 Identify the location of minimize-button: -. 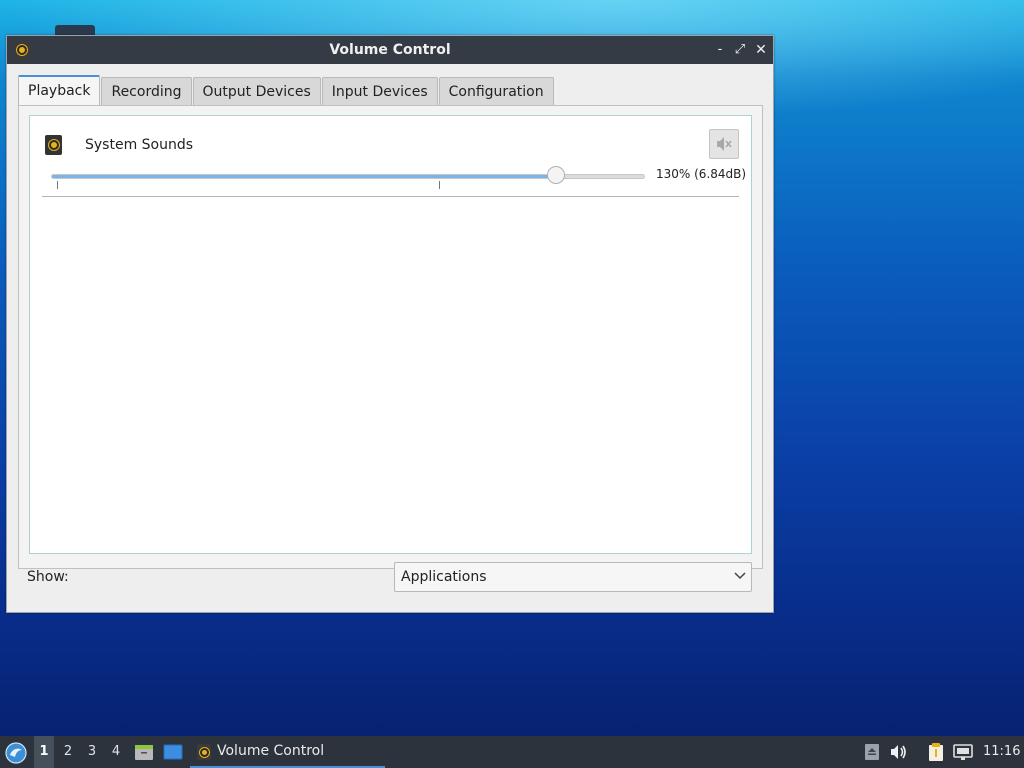
(720, 50).